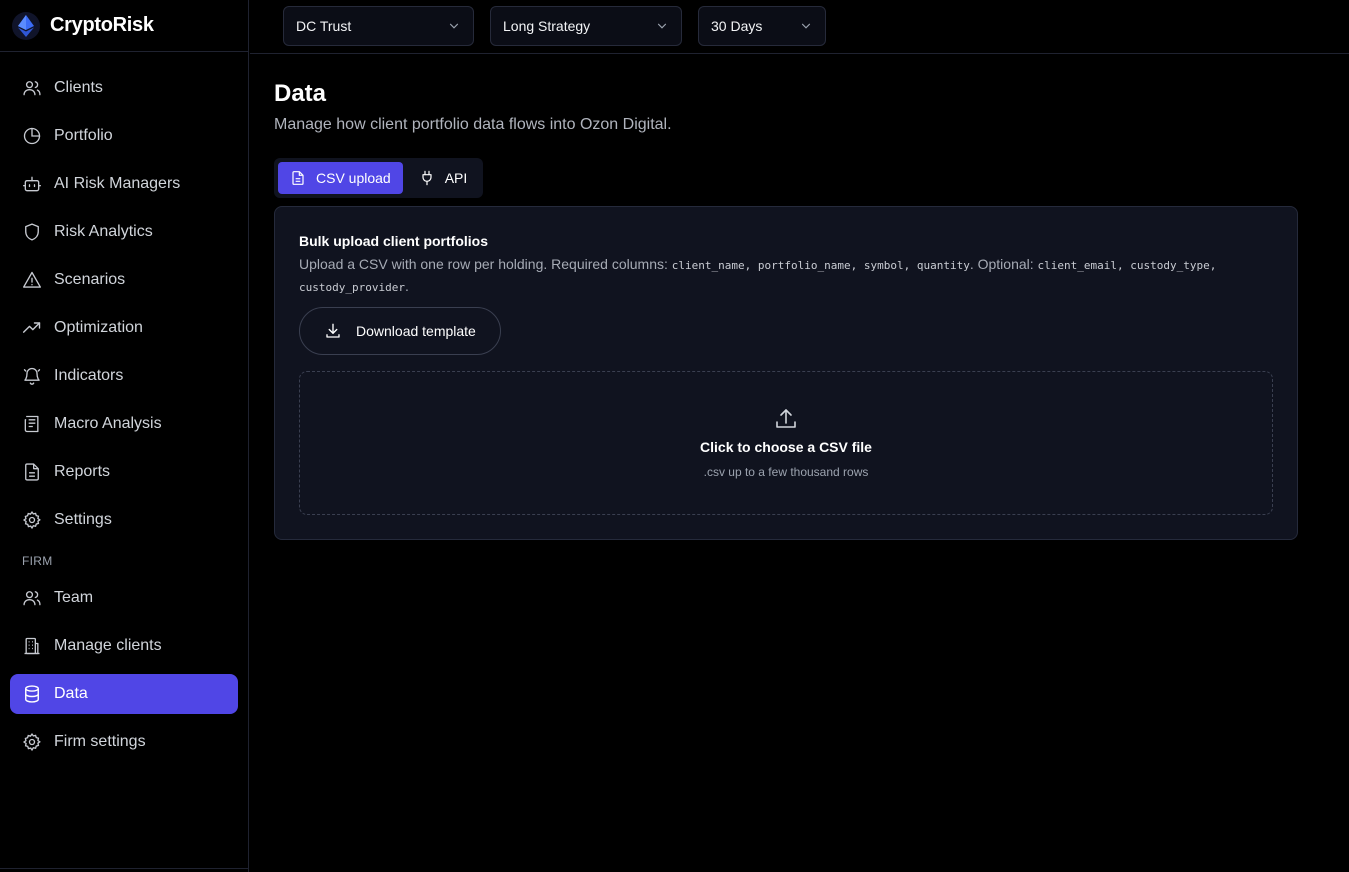  I want to click on sidebar-item-label: Team, so click(74, 597).